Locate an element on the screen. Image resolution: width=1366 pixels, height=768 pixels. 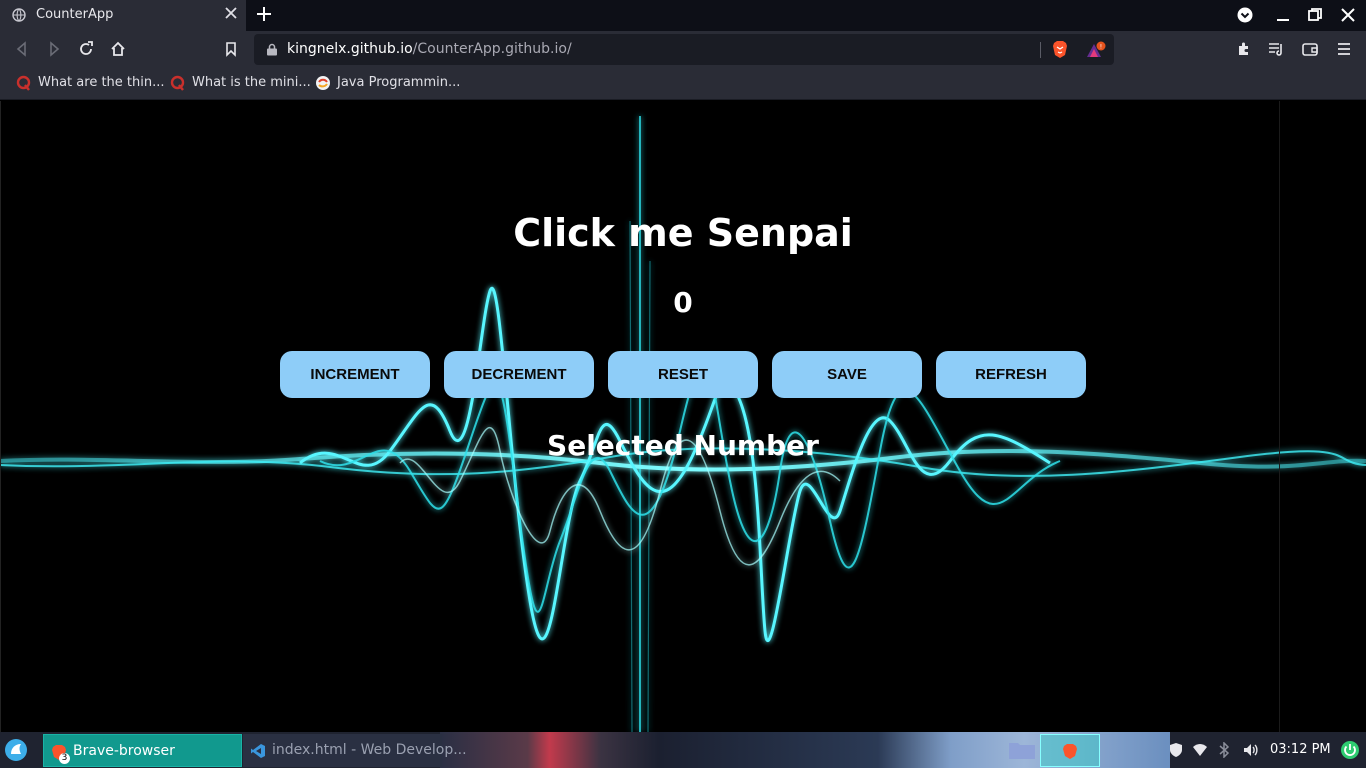
forward-icon is located at coordinates (54, 49).